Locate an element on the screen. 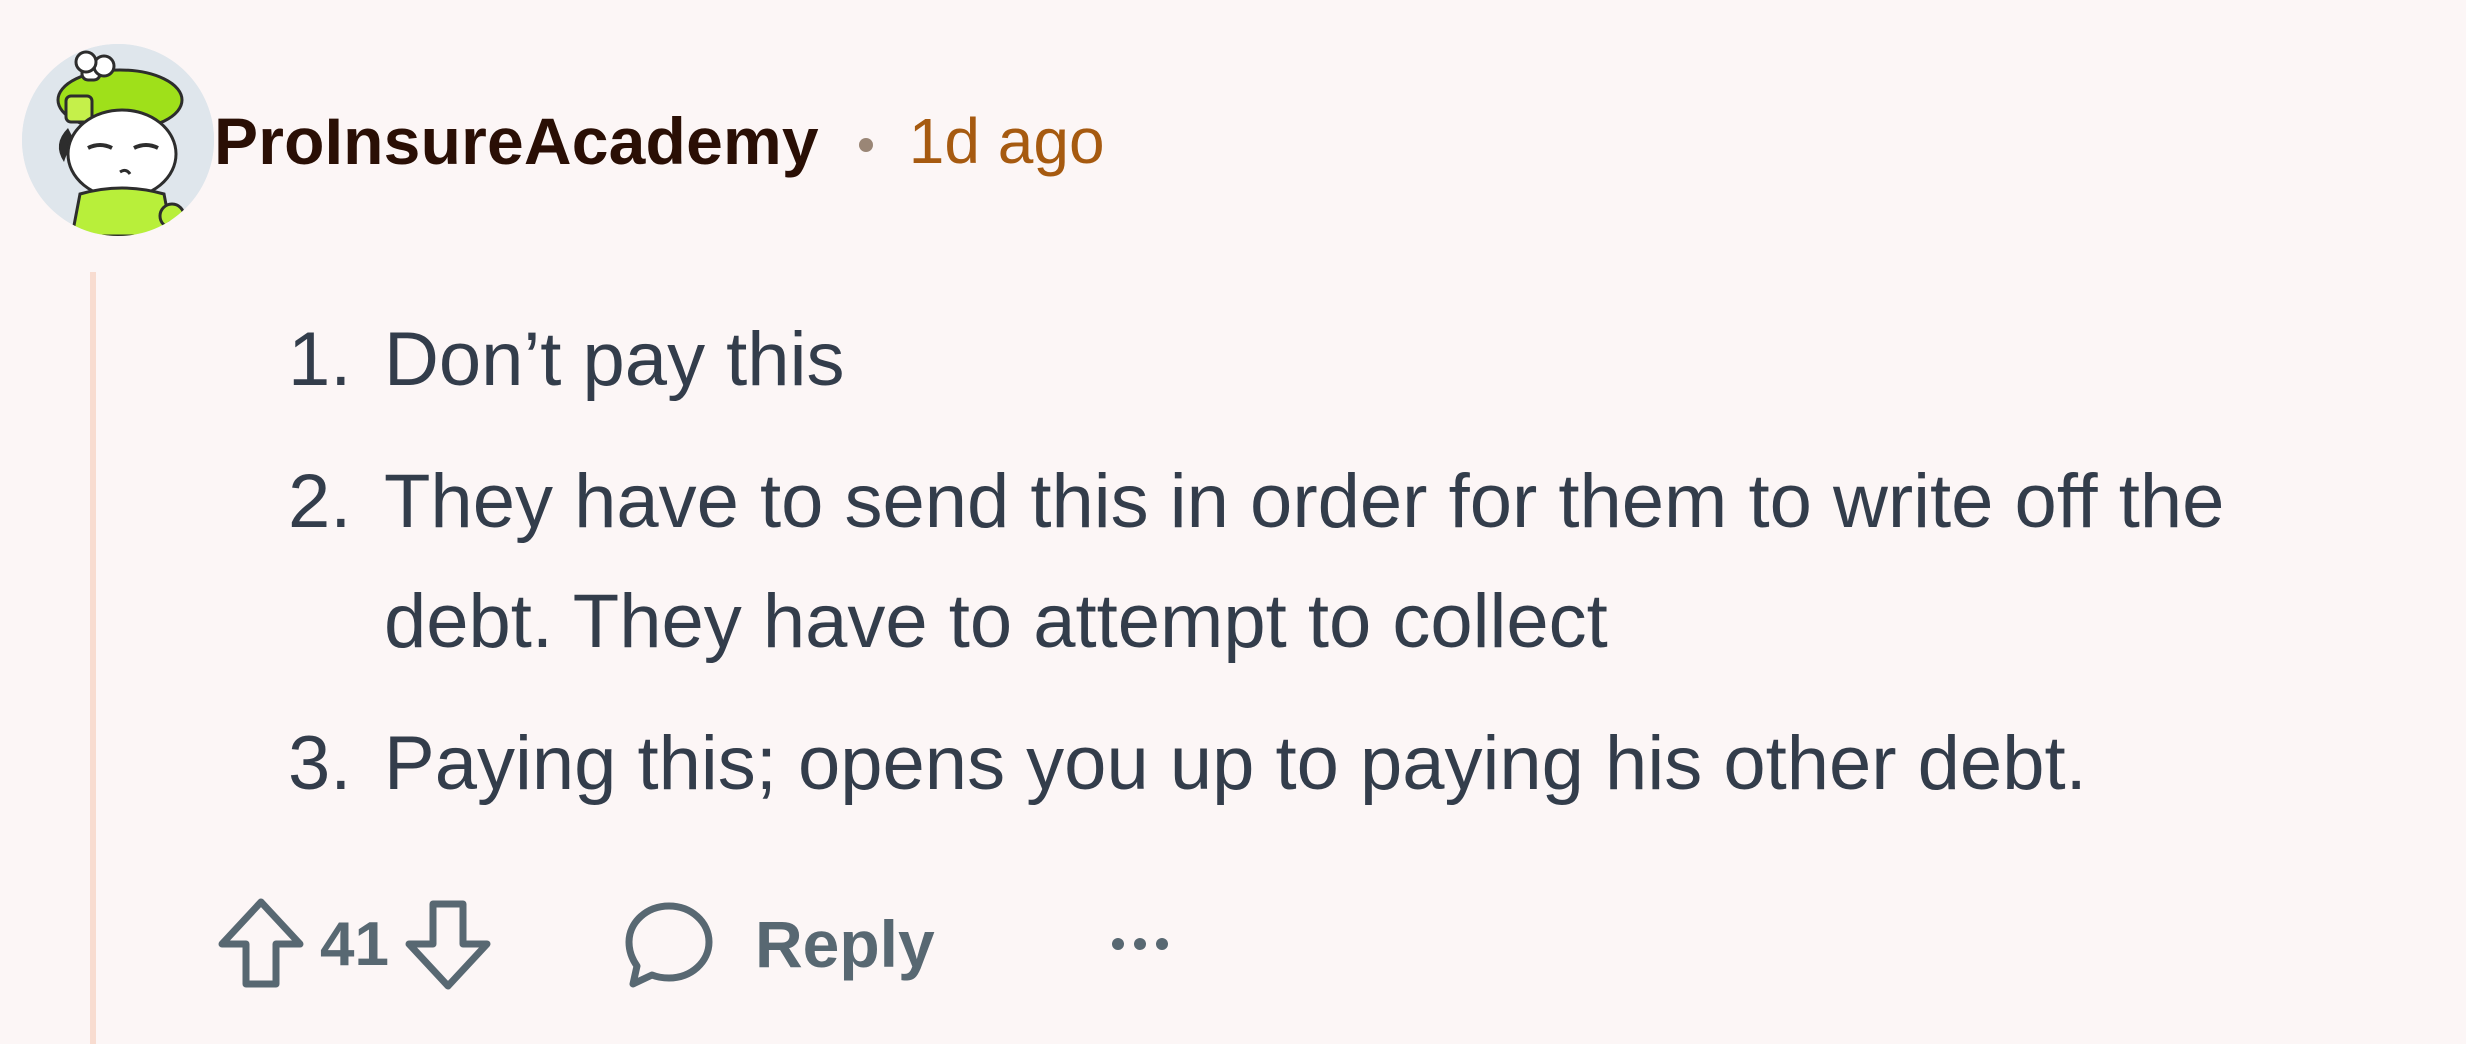 The image size is (2466, 1044). reply-label: Reply is located at coordinates (844, 944).